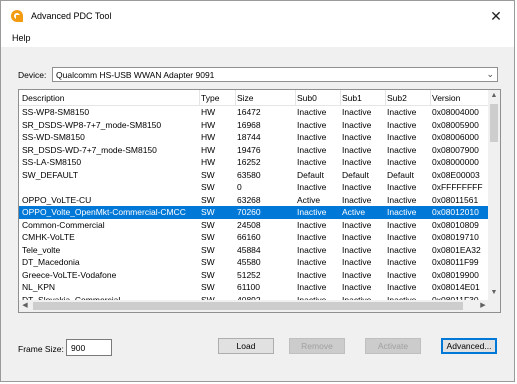 The image size is (517, 384). What do you see at coordinates (352, 98) in the screenshot?
I see `column-header-sub1: Sub1` at bounding box center [352, 98].